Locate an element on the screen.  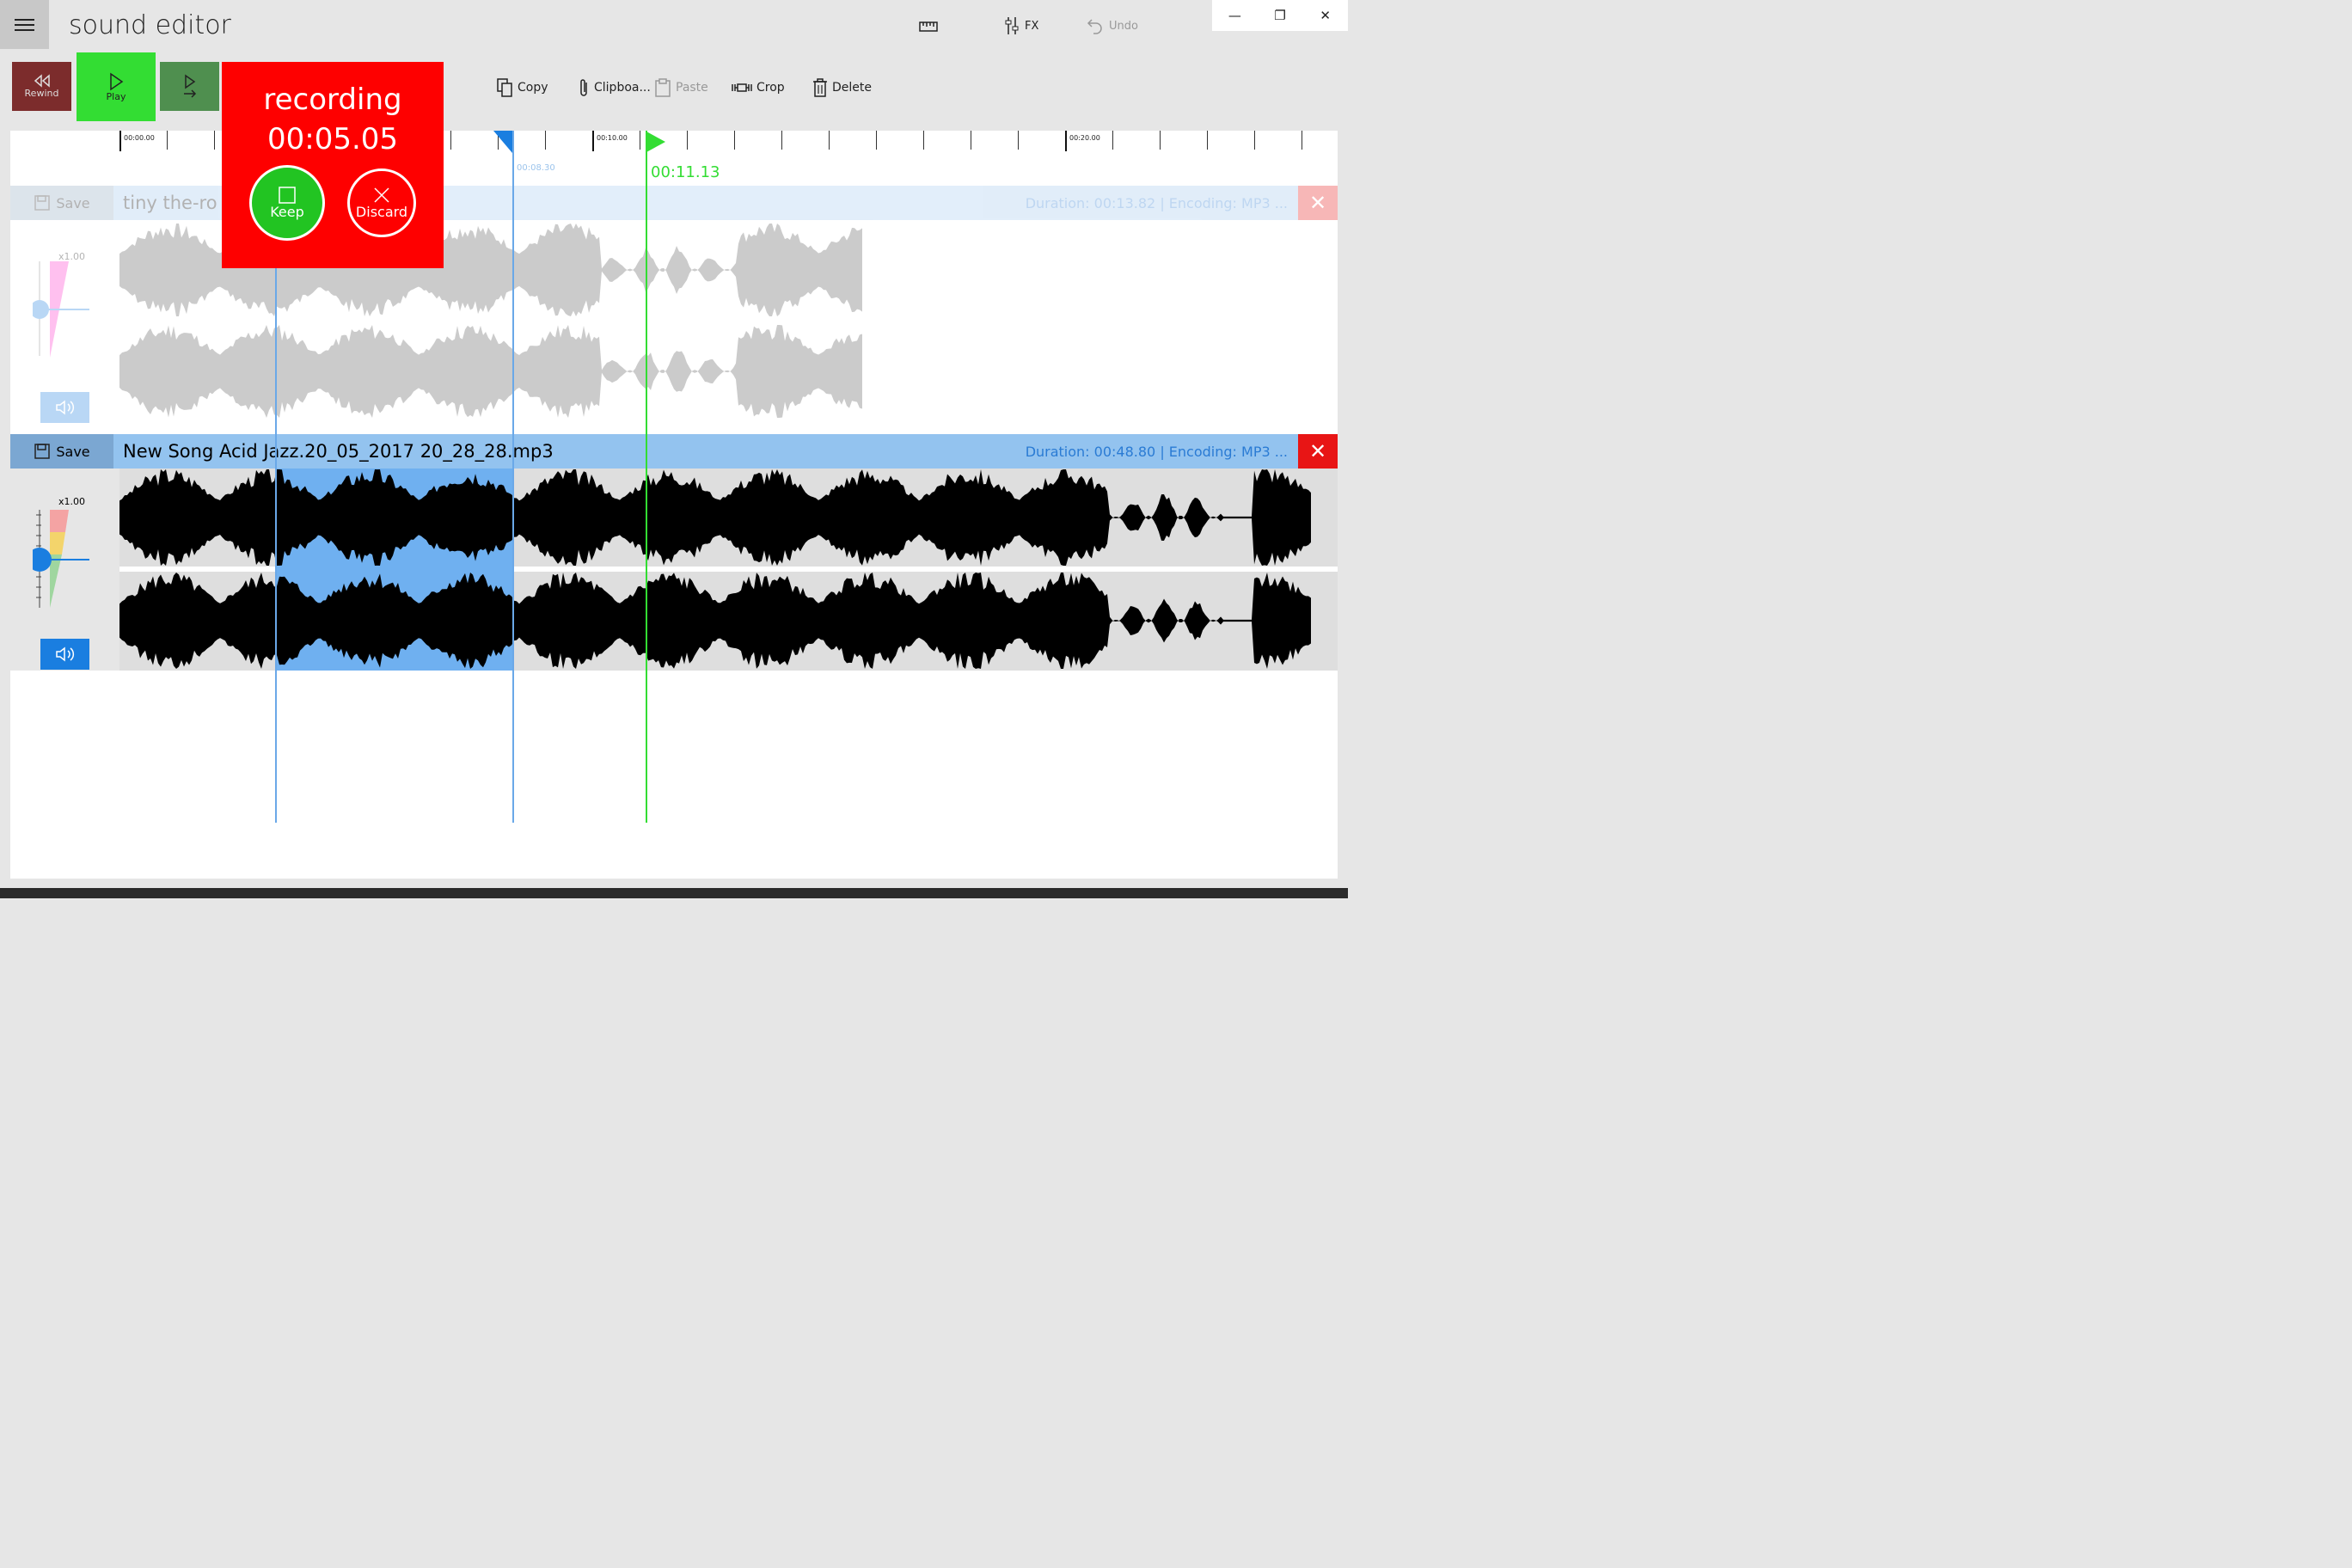
speaker-icon is located at coordinates (64, 407).